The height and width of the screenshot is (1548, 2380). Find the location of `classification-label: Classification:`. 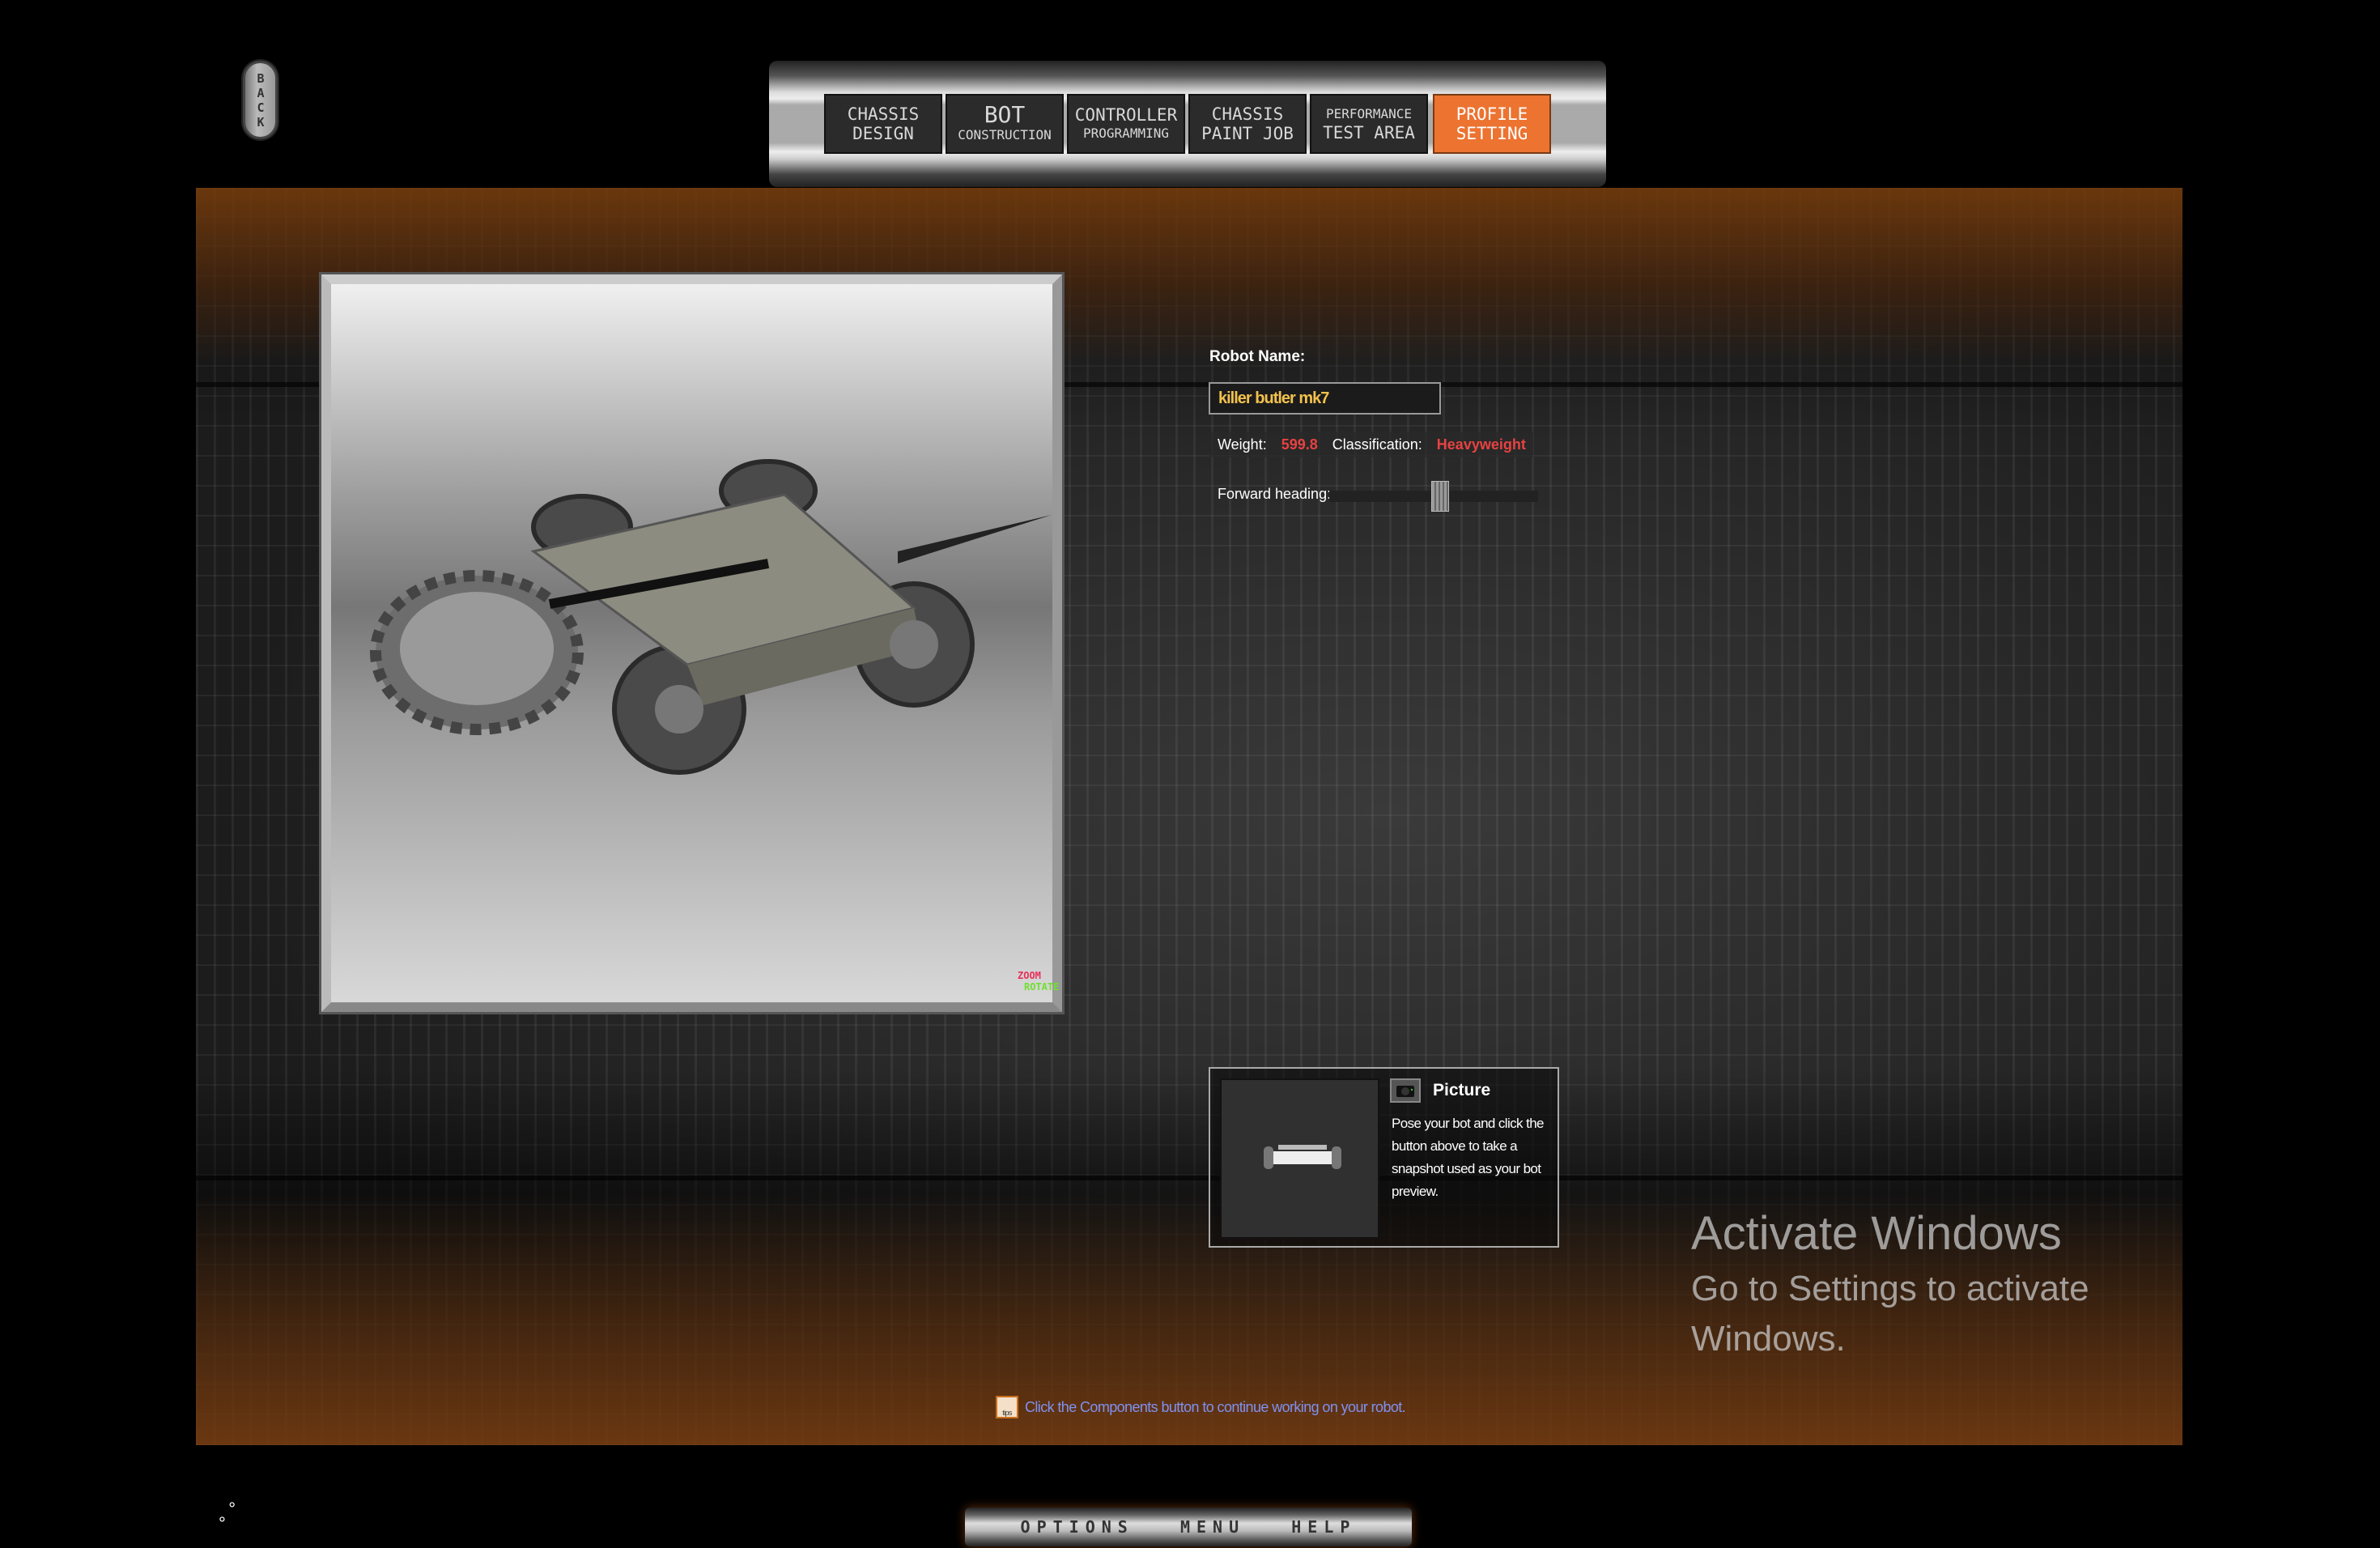

classification-label: Classification: is located at coordinates (1377, 444).